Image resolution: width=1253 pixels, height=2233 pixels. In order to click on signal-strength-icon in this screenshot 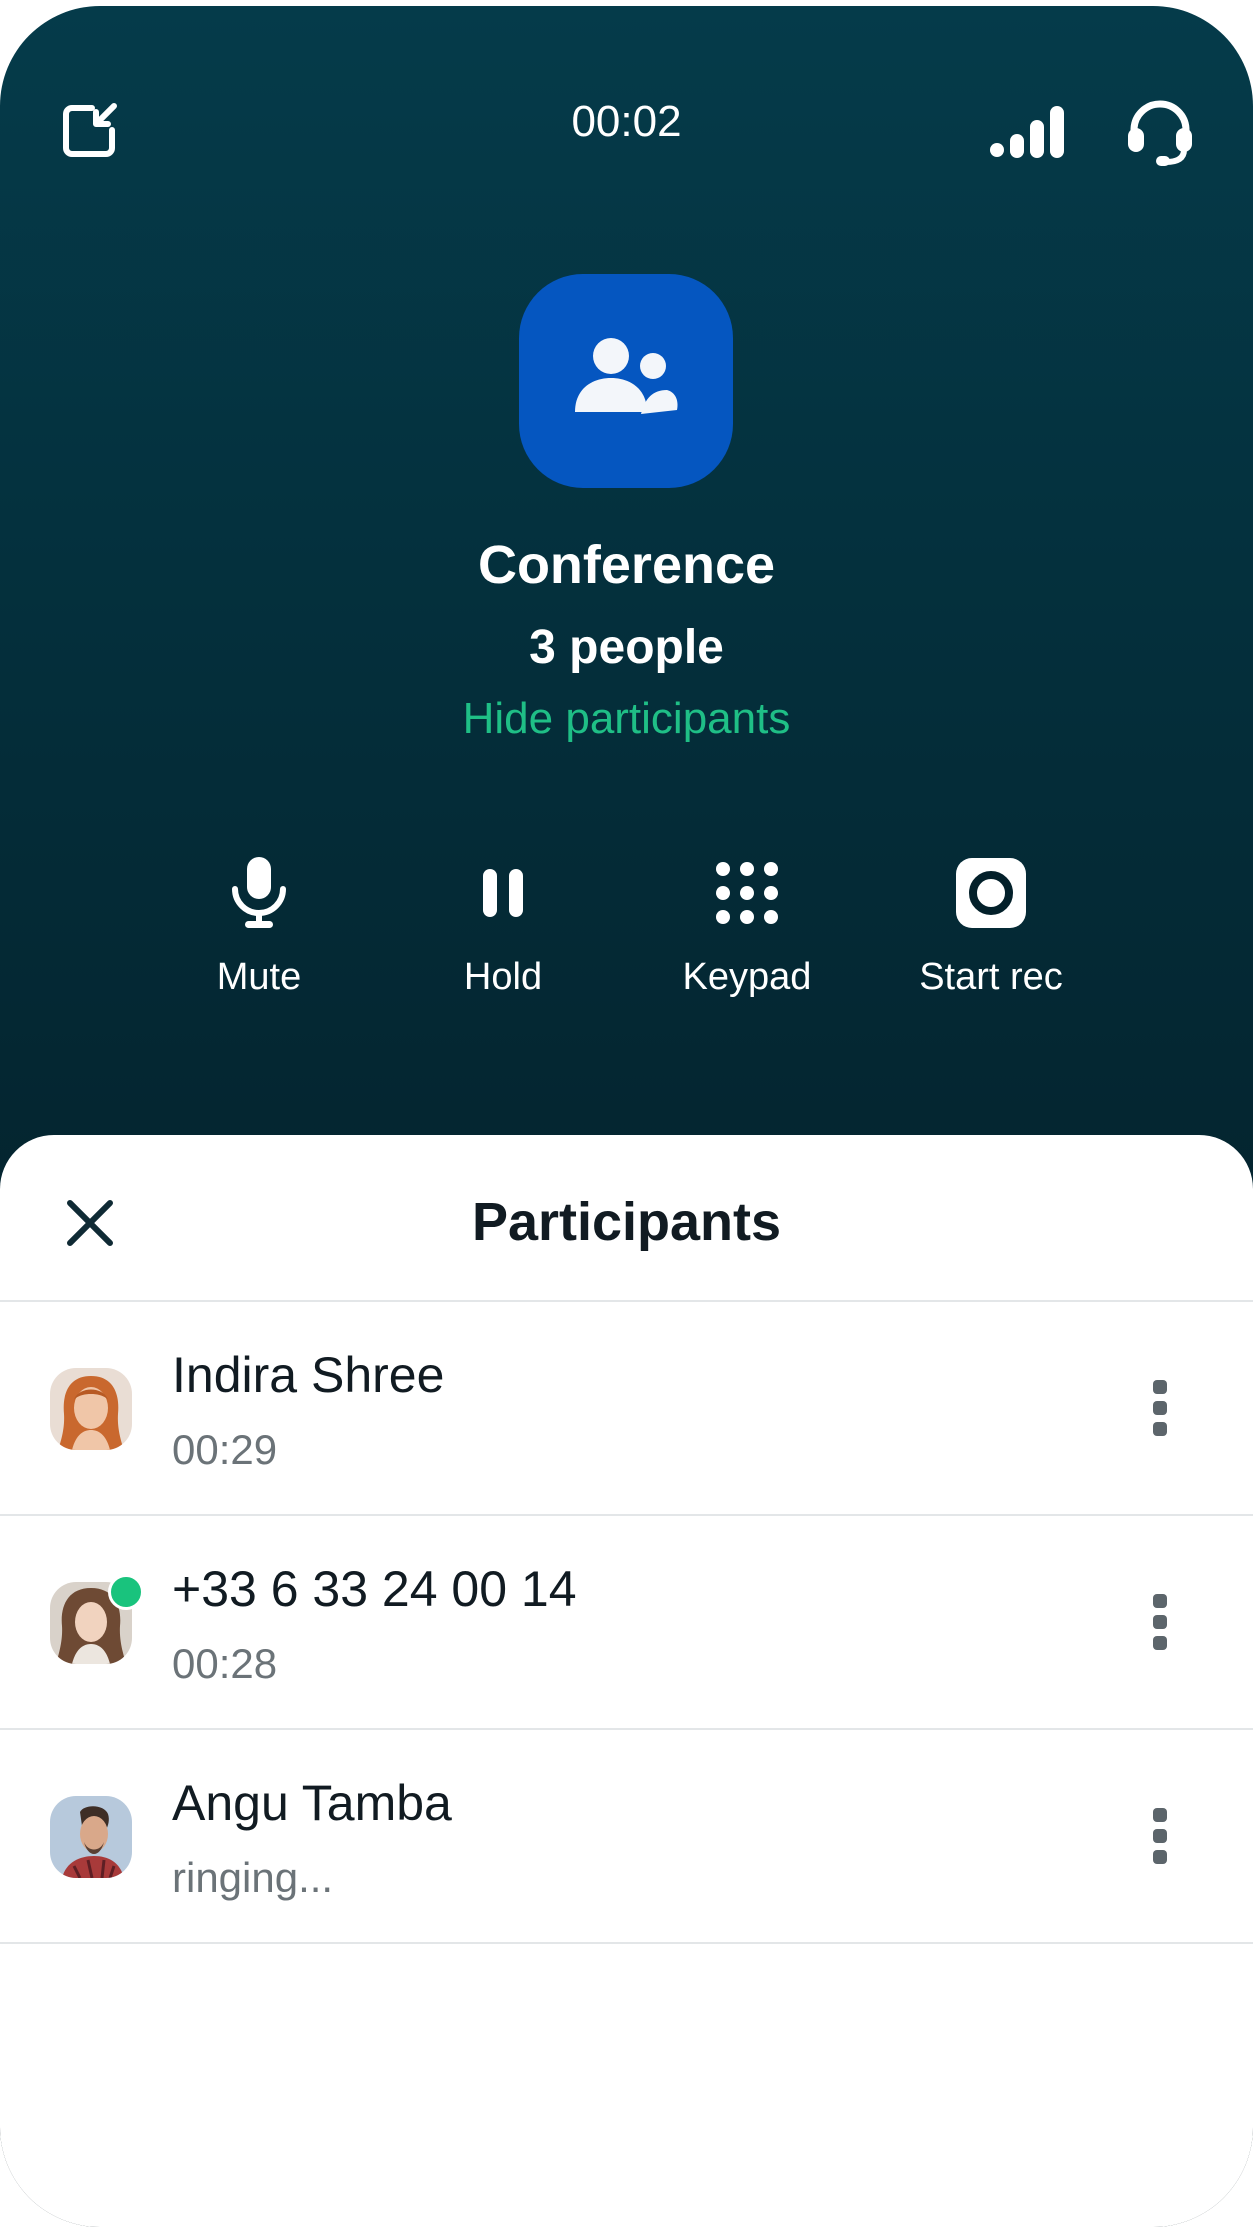, I will do `click(1027, 133)`.